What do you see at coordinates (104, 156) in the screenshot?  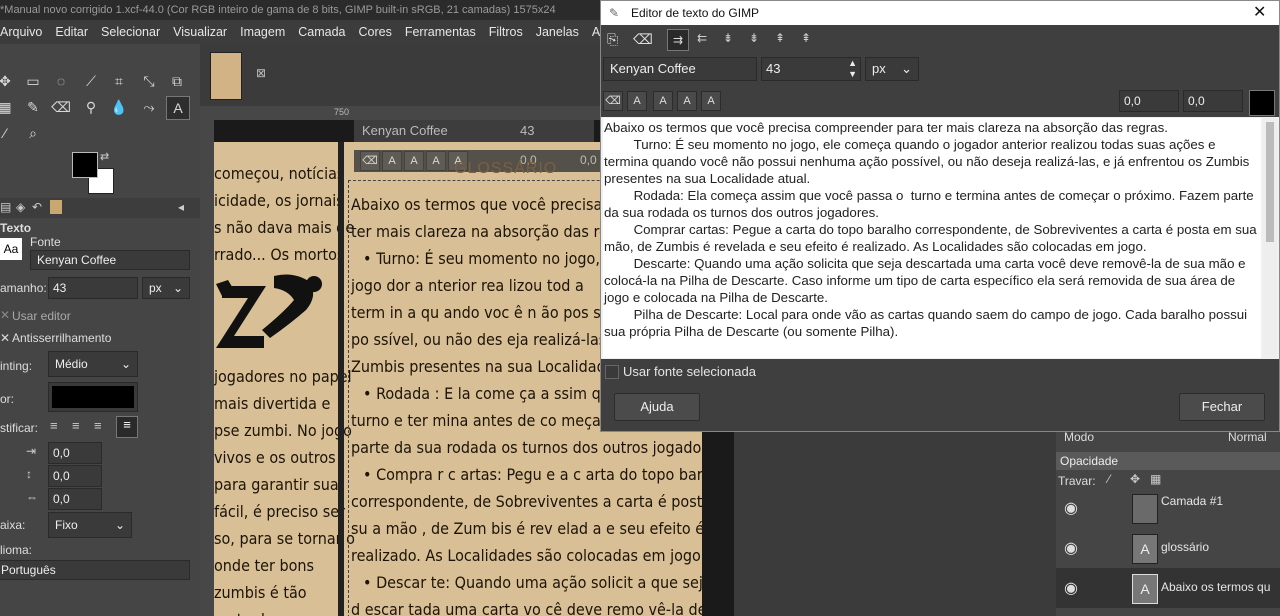 I see `swap-colors-icon: ⇄` at bounding box center [104, 156].